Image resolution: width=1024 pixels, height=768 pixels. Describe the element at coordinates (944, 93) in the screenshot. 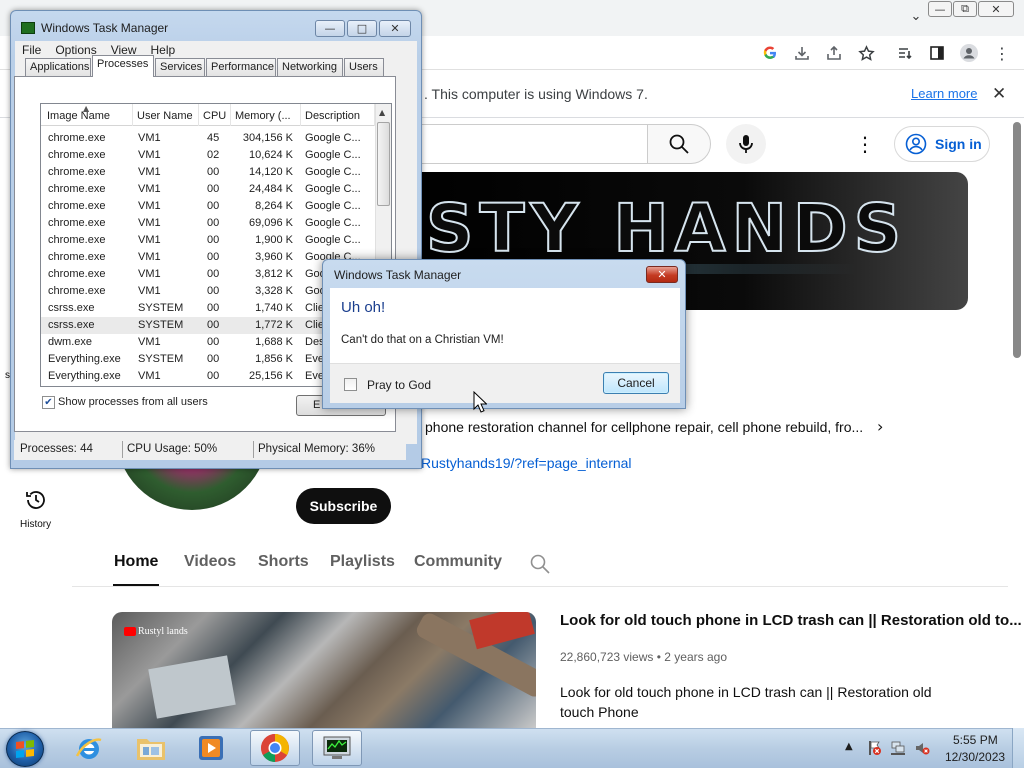

I see `learn-more-link: Learn more` at that location.